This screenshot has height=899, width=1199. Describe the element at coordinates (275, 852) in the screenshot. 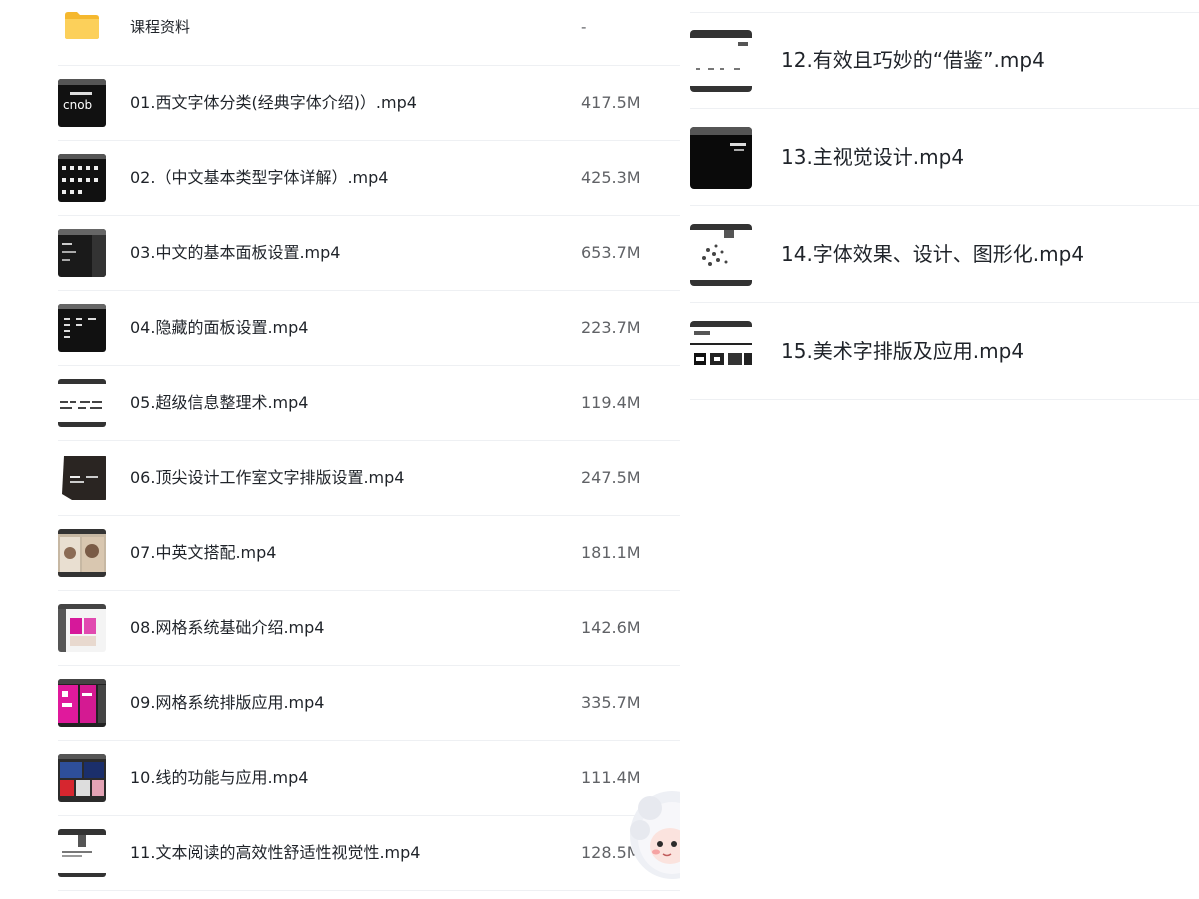

I see `file-name: 11.文本阅读的高效性舒适性视觉性.mp4` at that location.